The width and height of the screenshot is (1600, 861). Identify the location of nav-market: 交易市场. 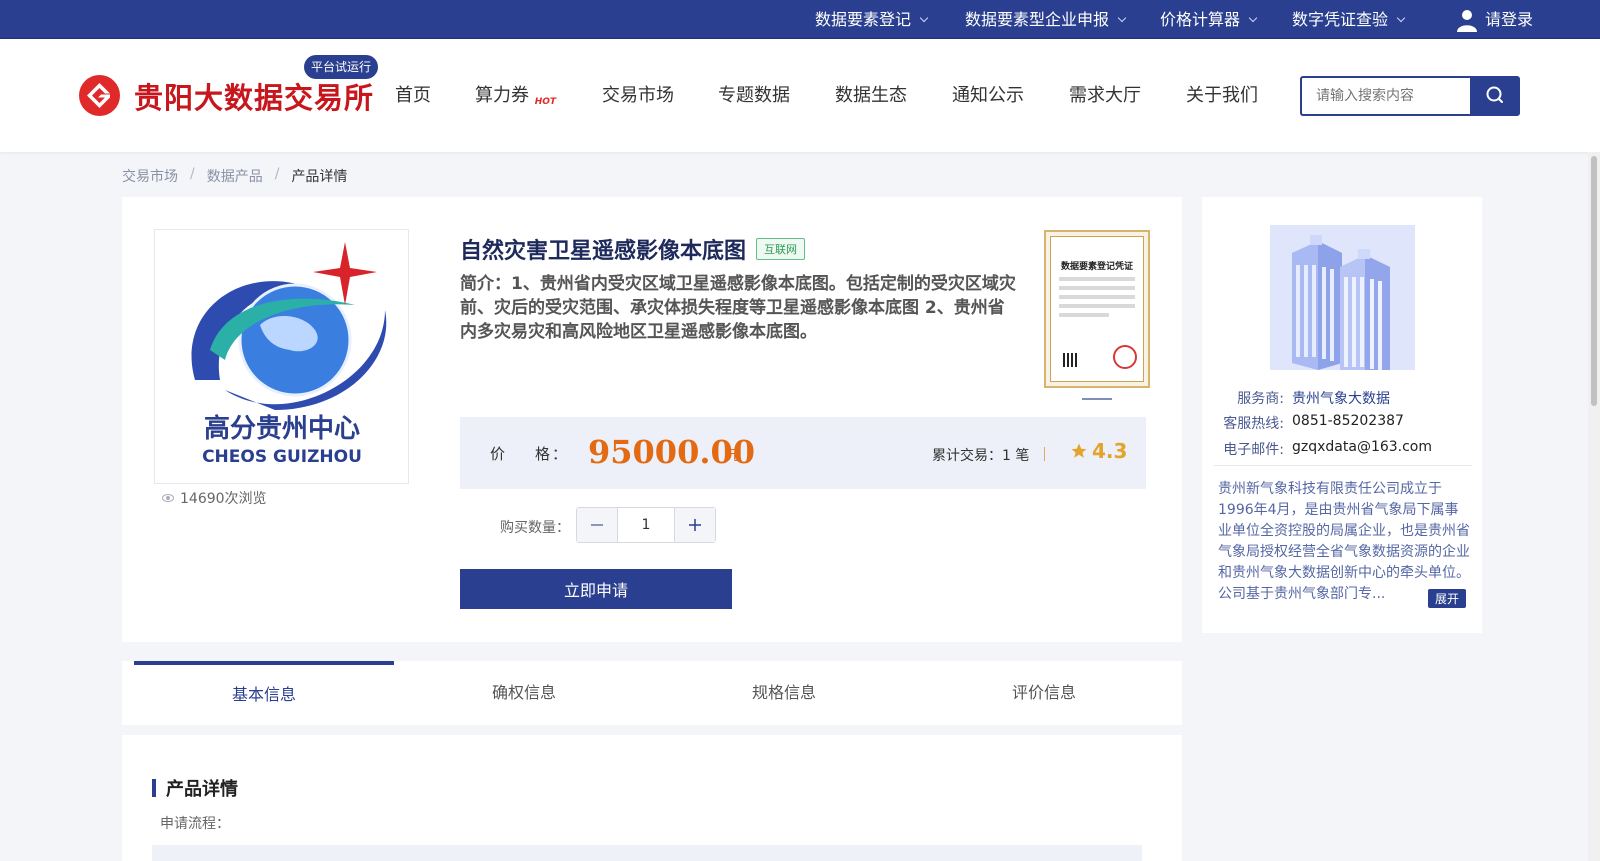
(638, 94).